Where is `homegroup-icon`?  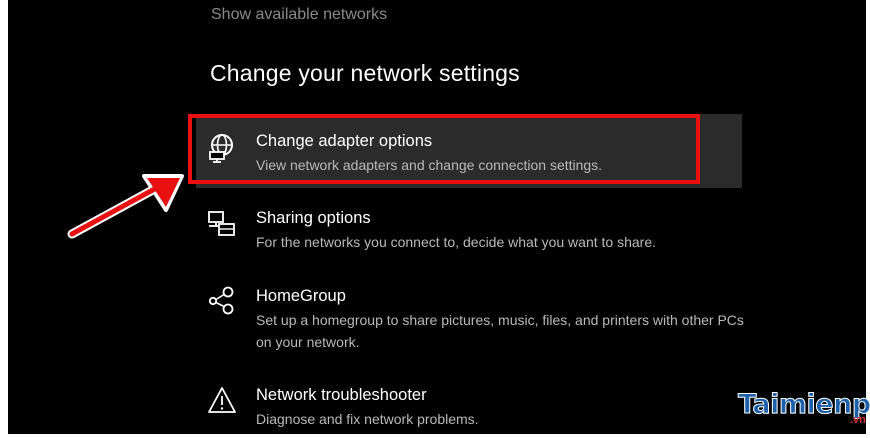 homegroup-icon is located at coordinates (221, 300).